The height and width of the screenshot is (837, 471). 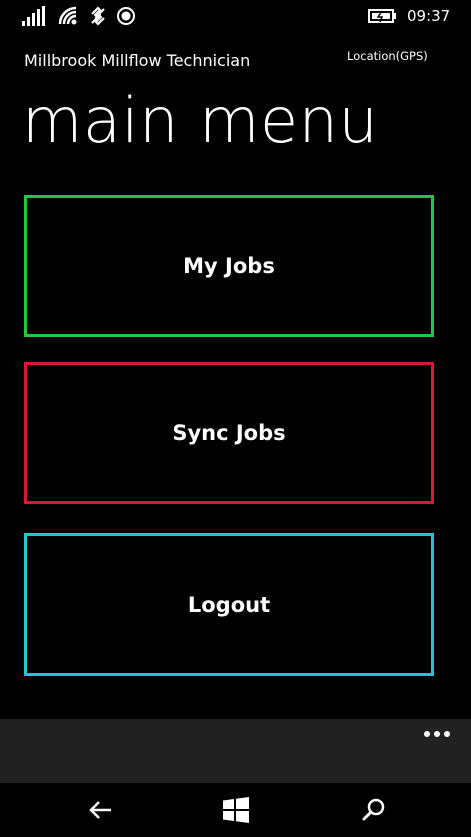 What do you see at coordinates (382, 16) in the screenshot?
I see `battery-charging-icon` at bounding box center [382, 16].